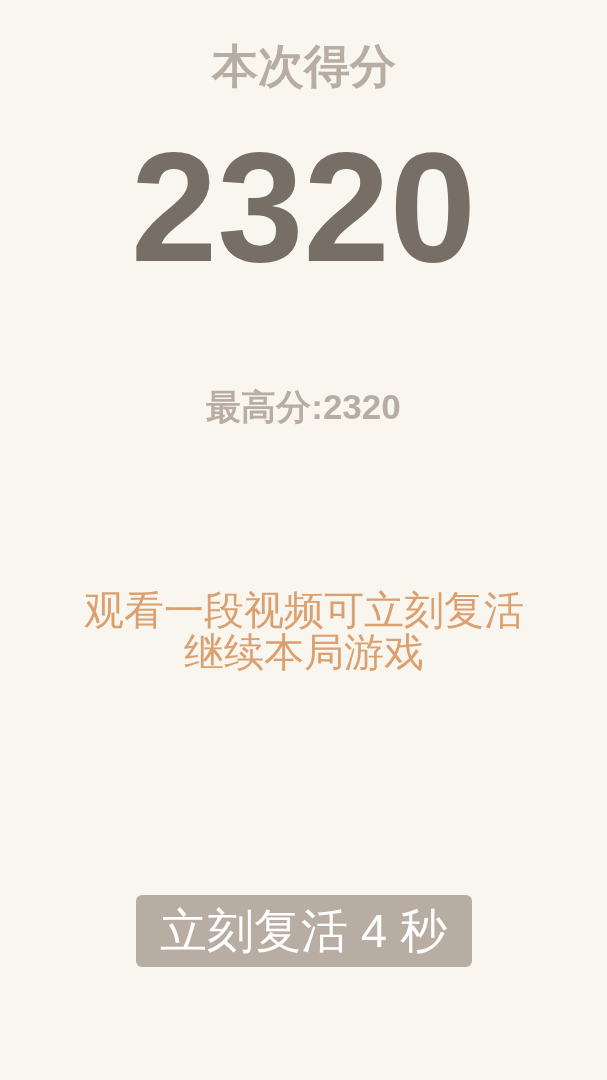  What do you see at coordinates (303, 66) in the screenshot?
I see `score-title: 本次得分` at bounding box center [303, 66].